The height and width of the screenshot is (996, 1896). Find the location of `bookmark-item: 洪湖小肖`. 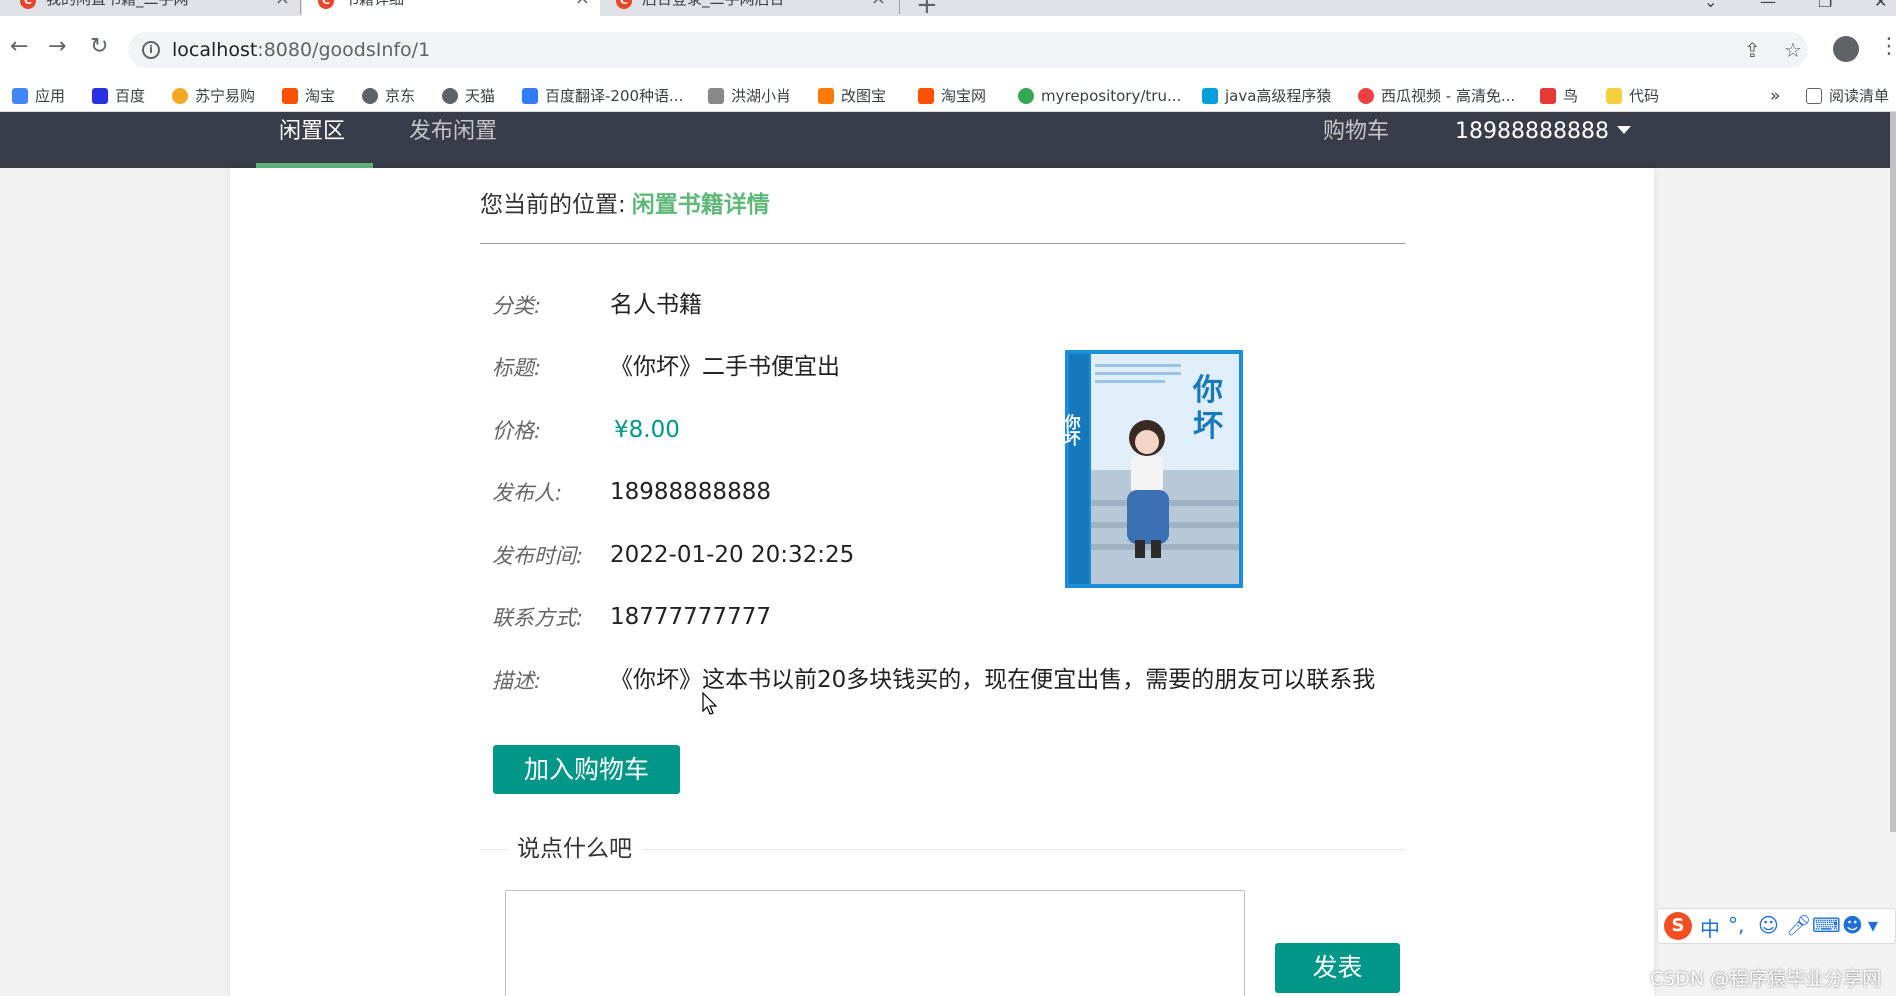

bookmark-item: 洪湖小肖 is located at coordinates (749, 96).